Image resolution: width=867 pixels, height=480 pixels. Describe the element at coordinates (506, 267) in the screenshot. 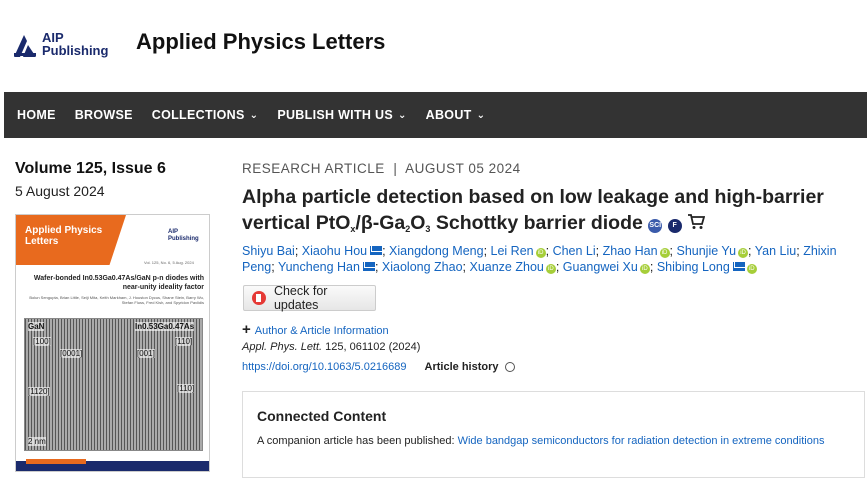

I see `author-link: Xuanze Zhou` at that location.